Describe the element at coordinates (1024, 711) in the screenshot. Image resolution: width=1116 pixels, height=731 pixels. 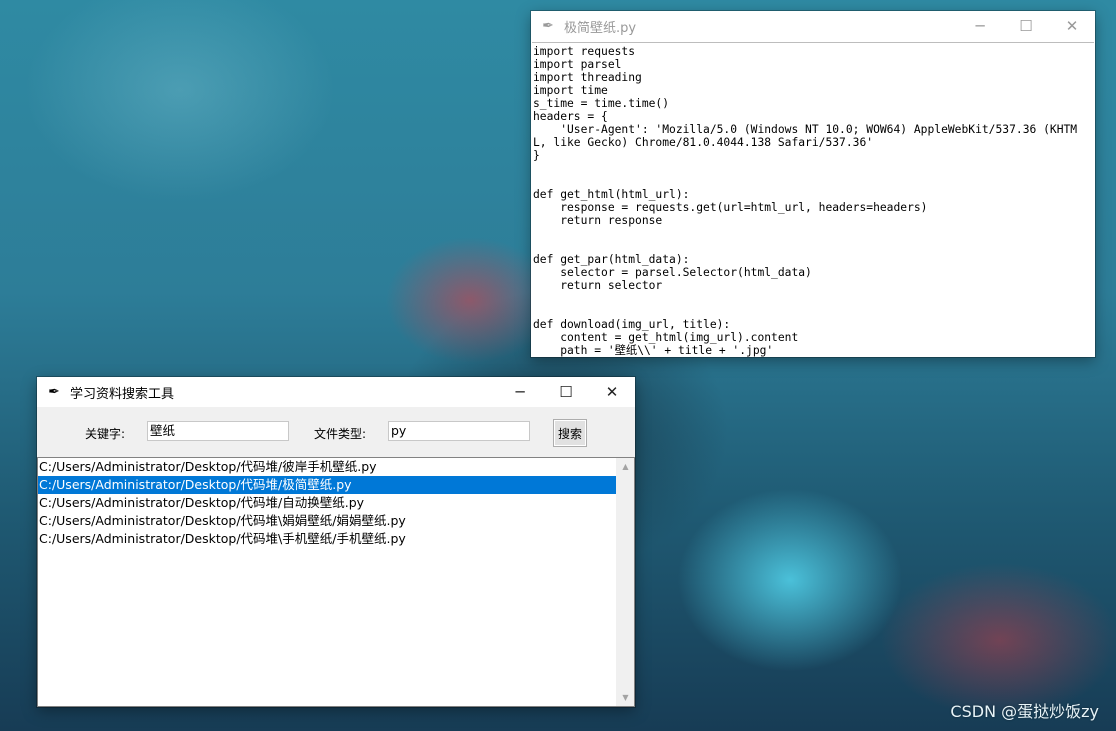
I see `watermark: CSDN @蛋挞炒饭zy` at that location.